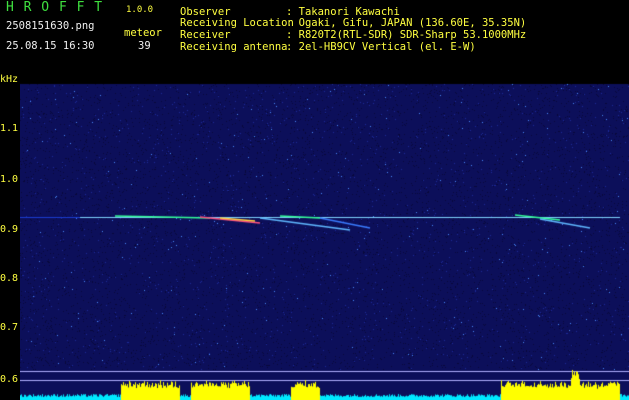 The width and height of the screenshot is (629, 400). I want to click on meteor-label: meteor, so click(143, 33).